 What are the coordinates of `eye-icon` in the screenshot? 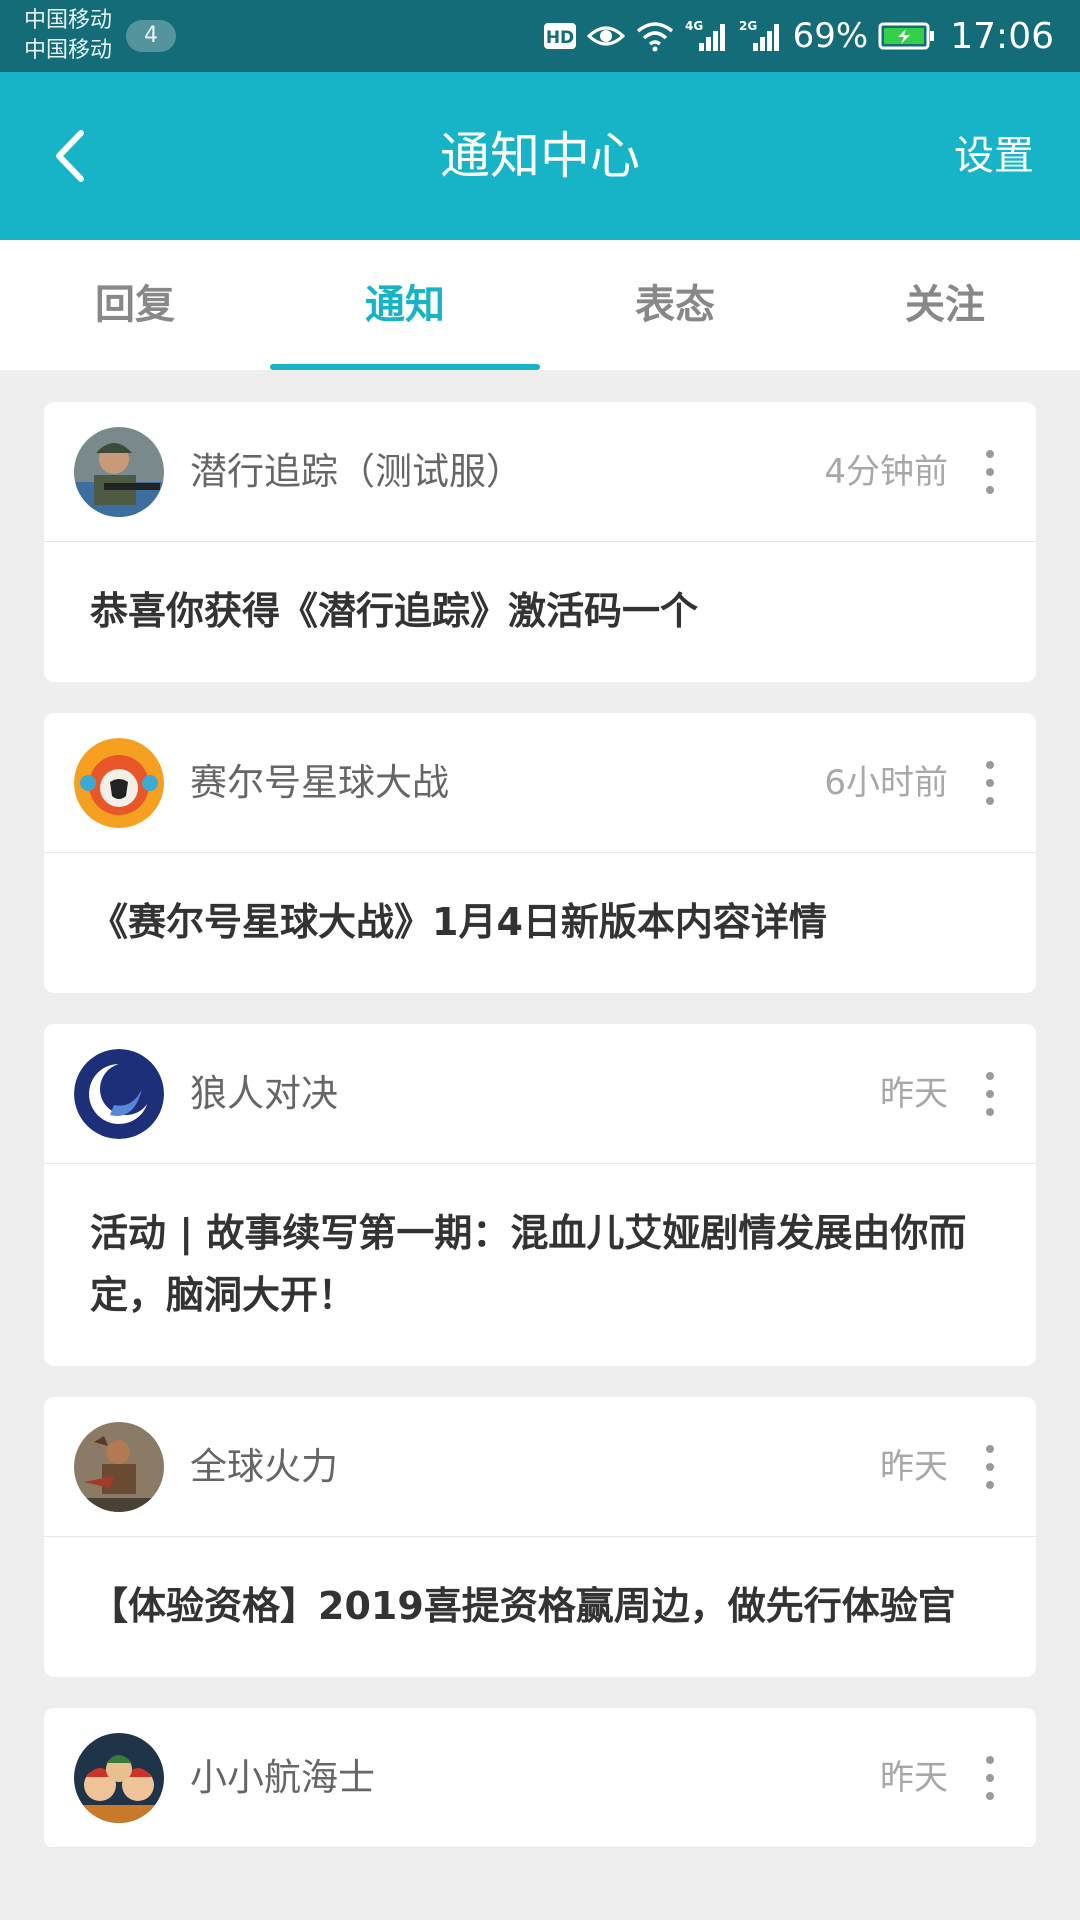 It's located at (605, 36).